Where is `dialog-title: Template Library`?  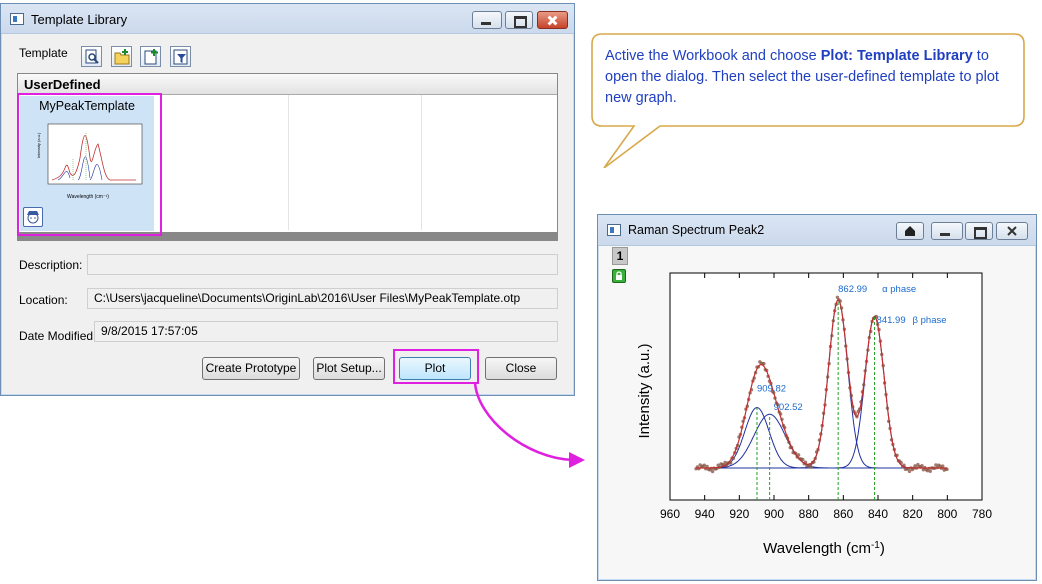
dialog-title: Template Library is located at coordinates (79, 19).